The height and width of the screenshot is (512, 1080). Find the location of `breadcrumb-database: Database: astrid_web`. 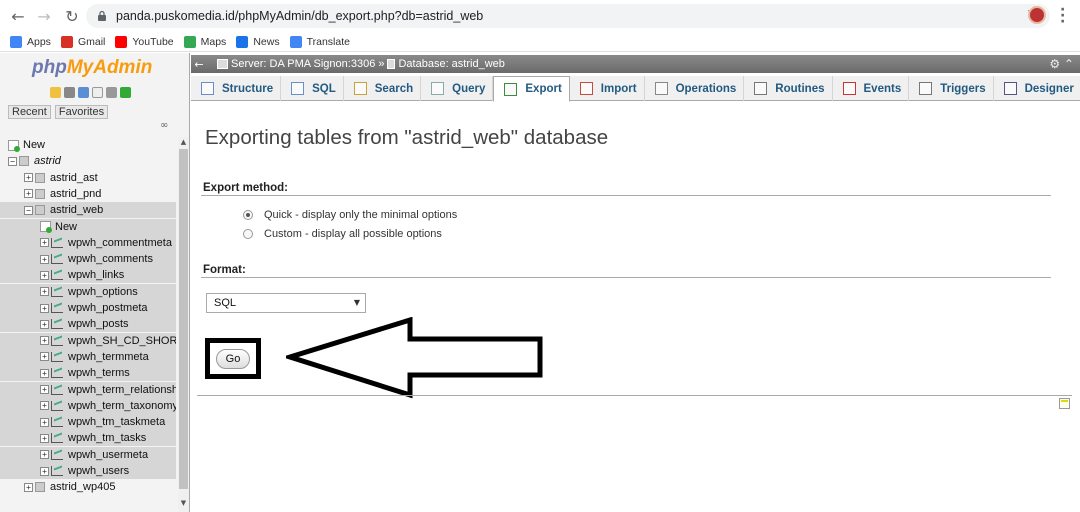

breadcrumb-database: Database: astrid_web is located at coordinates (451, 64).